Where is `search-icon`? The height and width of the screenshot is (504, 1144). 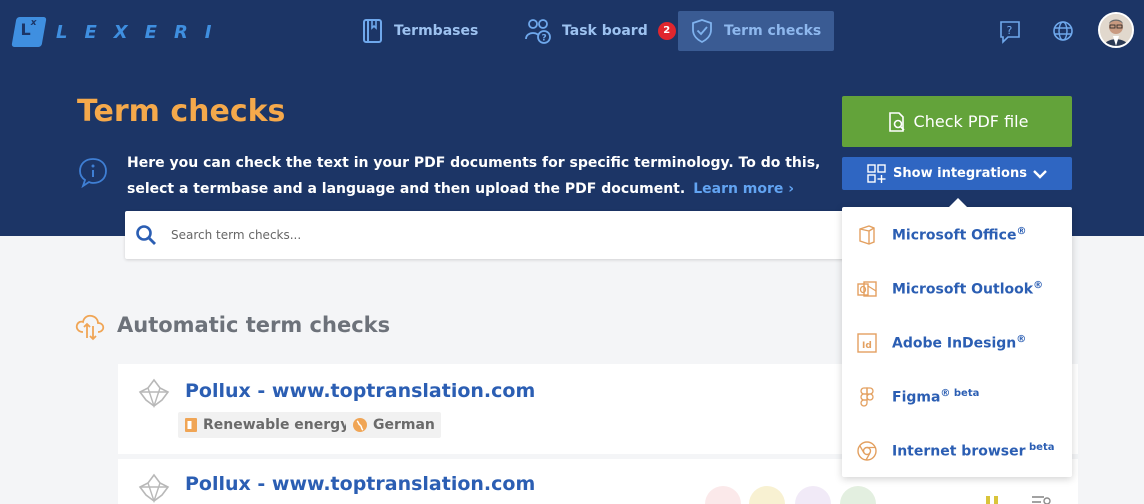
search-icon is located at coordinates (146, 235).